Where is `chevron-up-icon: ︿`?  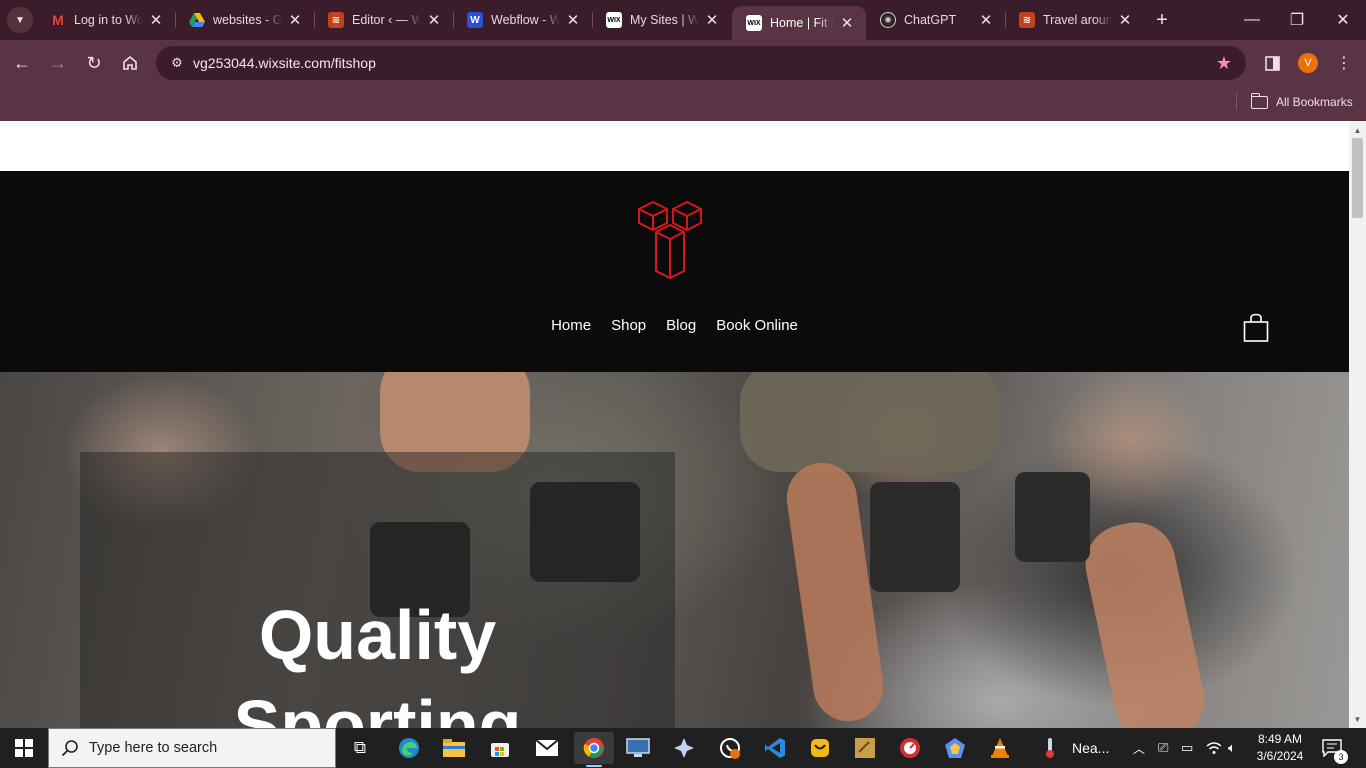
chevron-up-icon: ︿ is located at coordinates (1139, 748).